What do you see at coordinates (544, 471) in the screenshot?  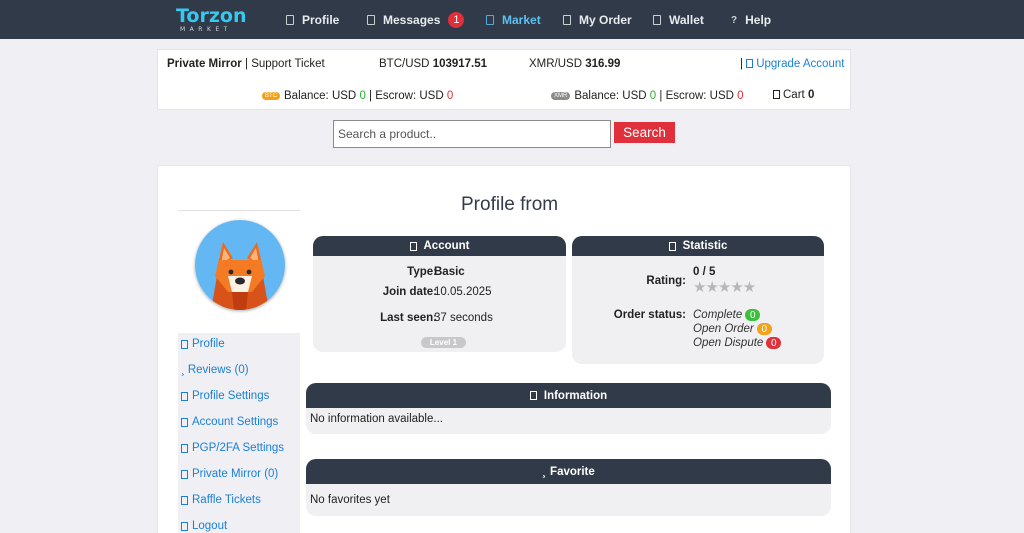 I see `heart-icon: ¸` at bounding box center [544, 471].